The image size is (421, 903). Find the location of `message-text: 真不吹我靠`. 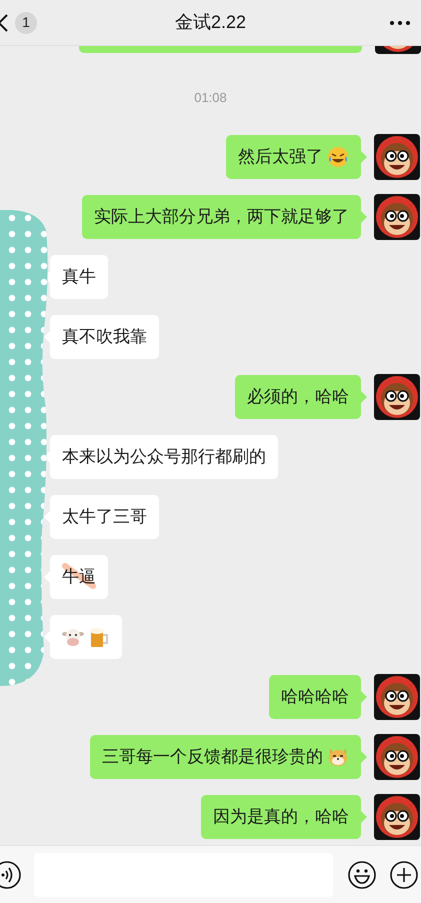

message-text: 真不吹我靠 is located at coordinates (104, 337).